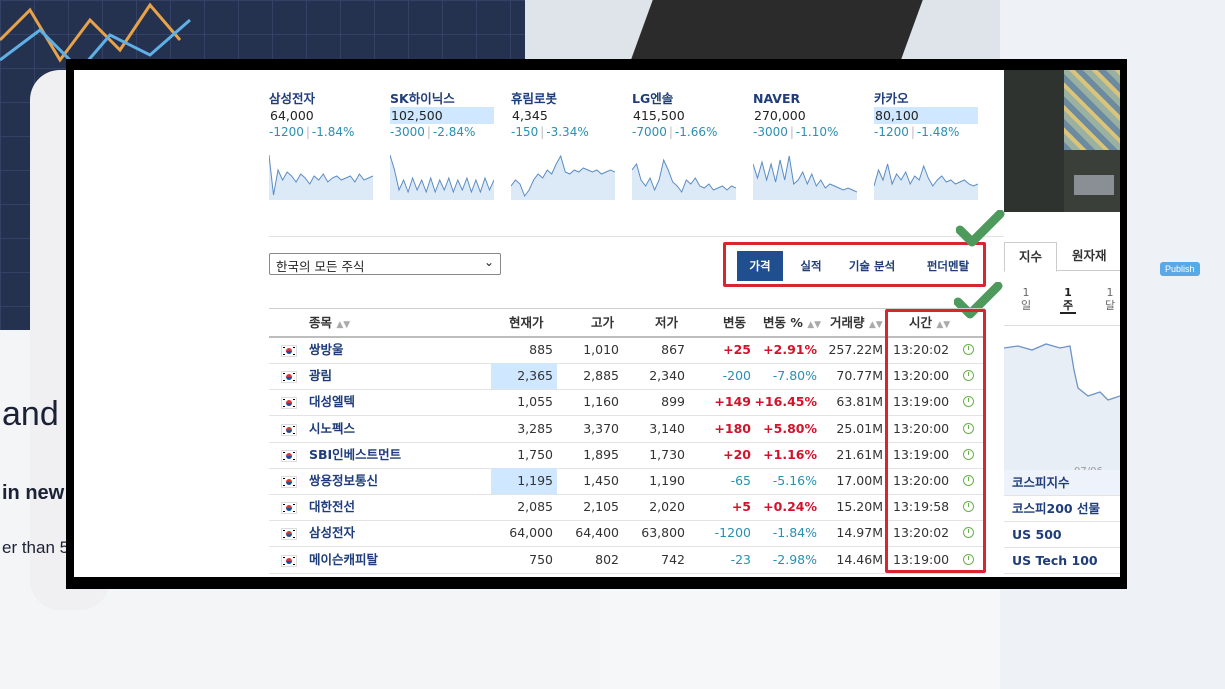 This screenshot has width=1225, height=689. What do you see at coordinates (1068, 300) in the screenshot?
I see `period-1-week: 1주` at bounding box center [1068, 300].